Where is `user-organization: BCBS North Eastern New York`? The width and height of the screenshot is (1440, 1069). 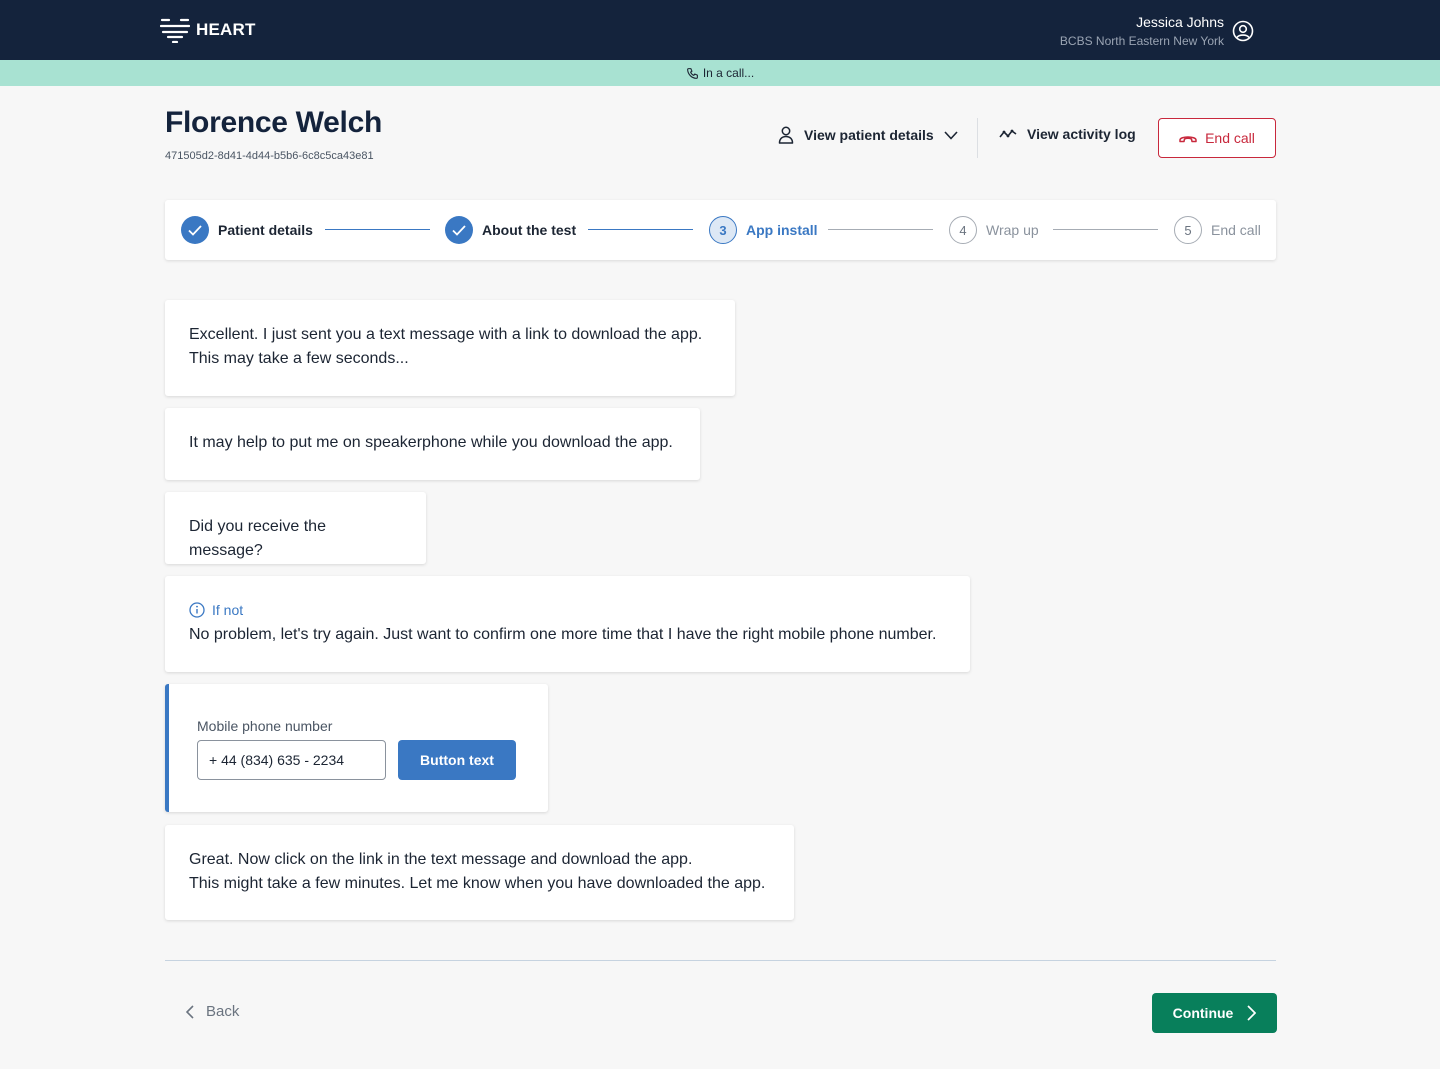 user-organization: BCBS North Eastern New York is located at coordinates (1141, 41).